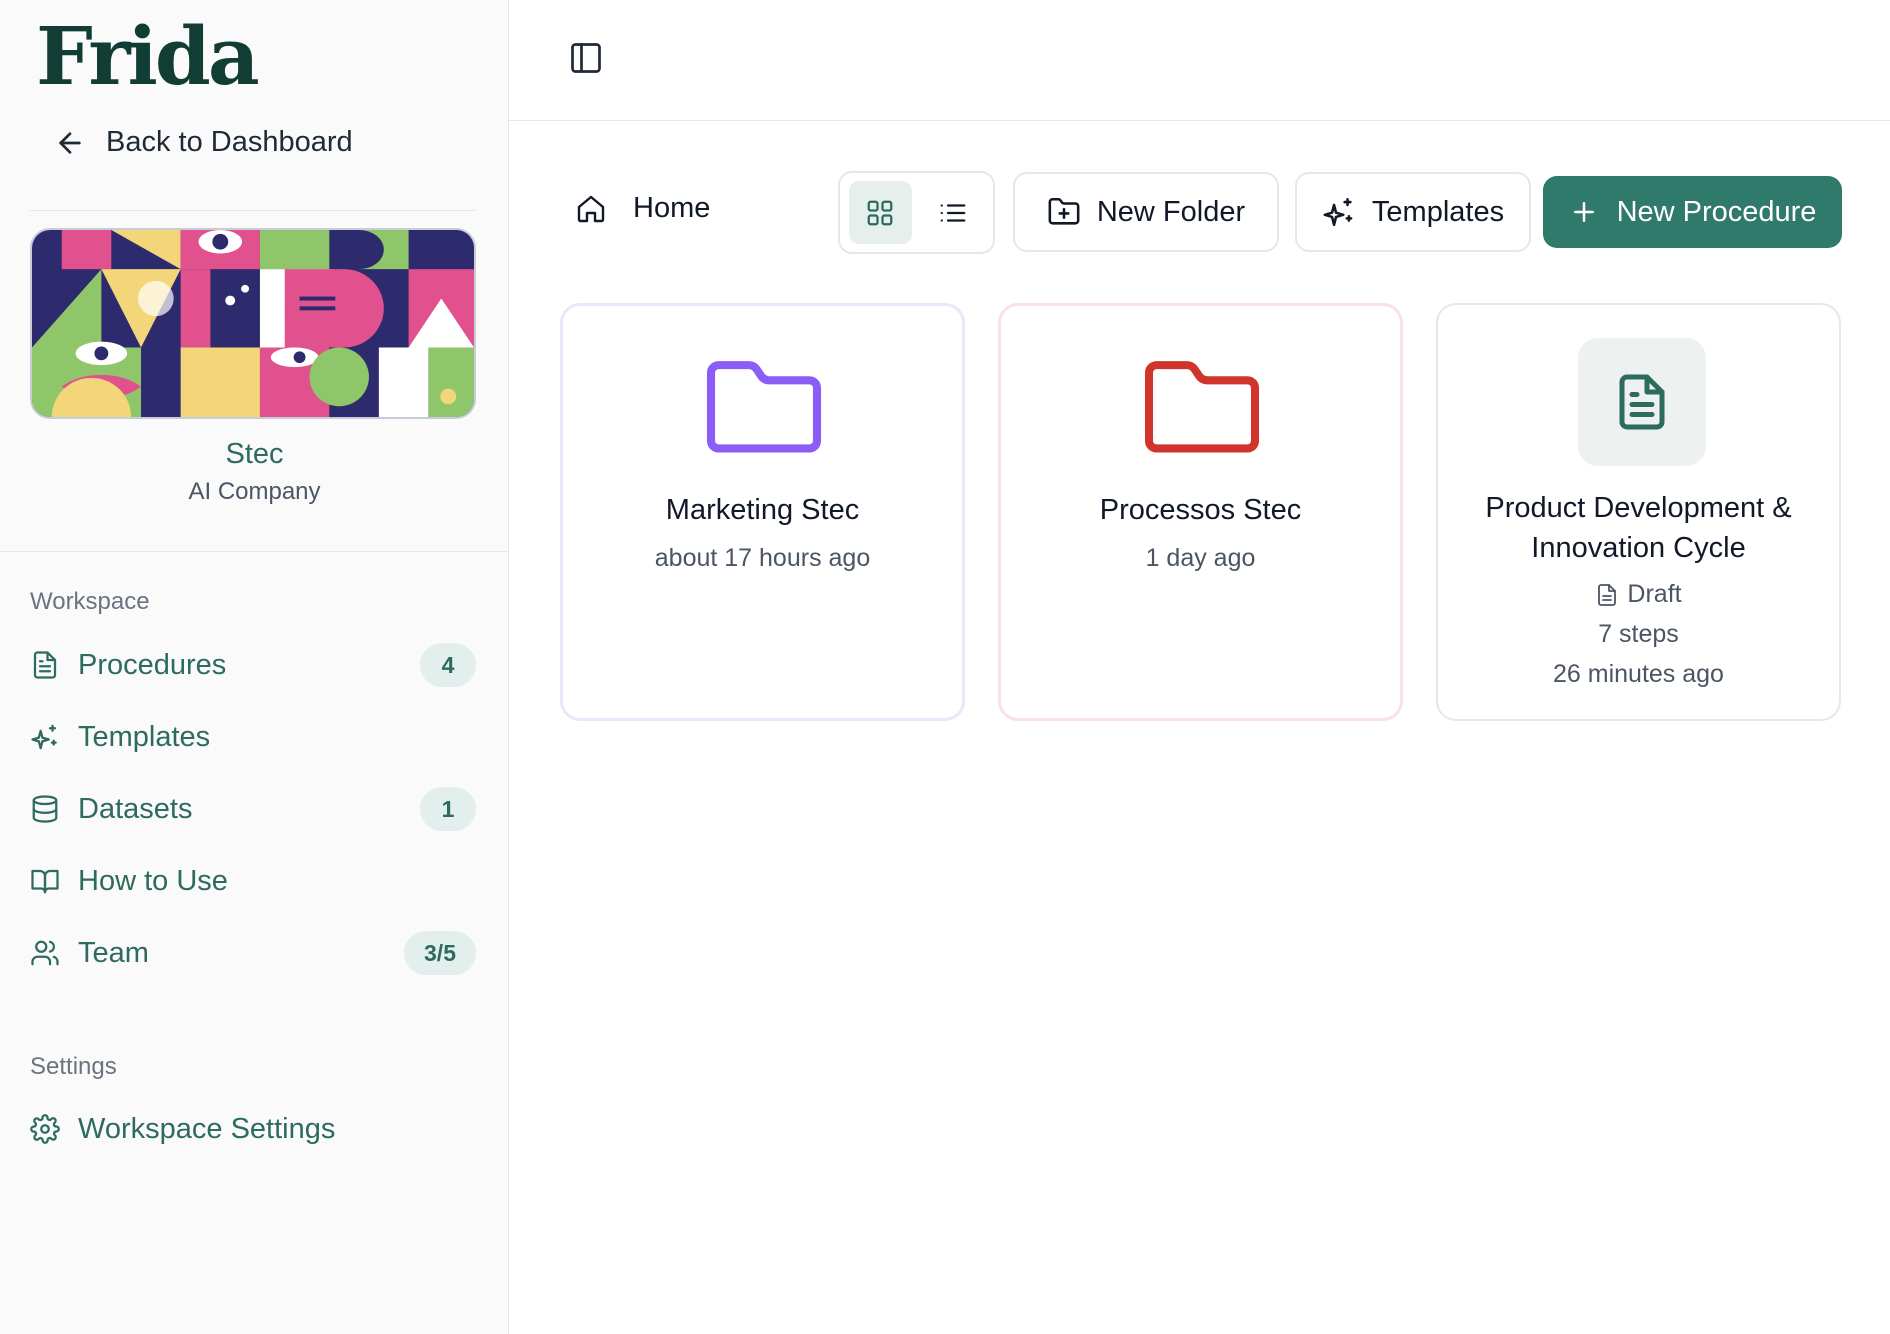 Image resolution: width=1890 pixels, height=1334 pixels. Describe the element at coordinates (253, 737) in the screenshot. I see `sidebar-item-templates: Templates` at that location.